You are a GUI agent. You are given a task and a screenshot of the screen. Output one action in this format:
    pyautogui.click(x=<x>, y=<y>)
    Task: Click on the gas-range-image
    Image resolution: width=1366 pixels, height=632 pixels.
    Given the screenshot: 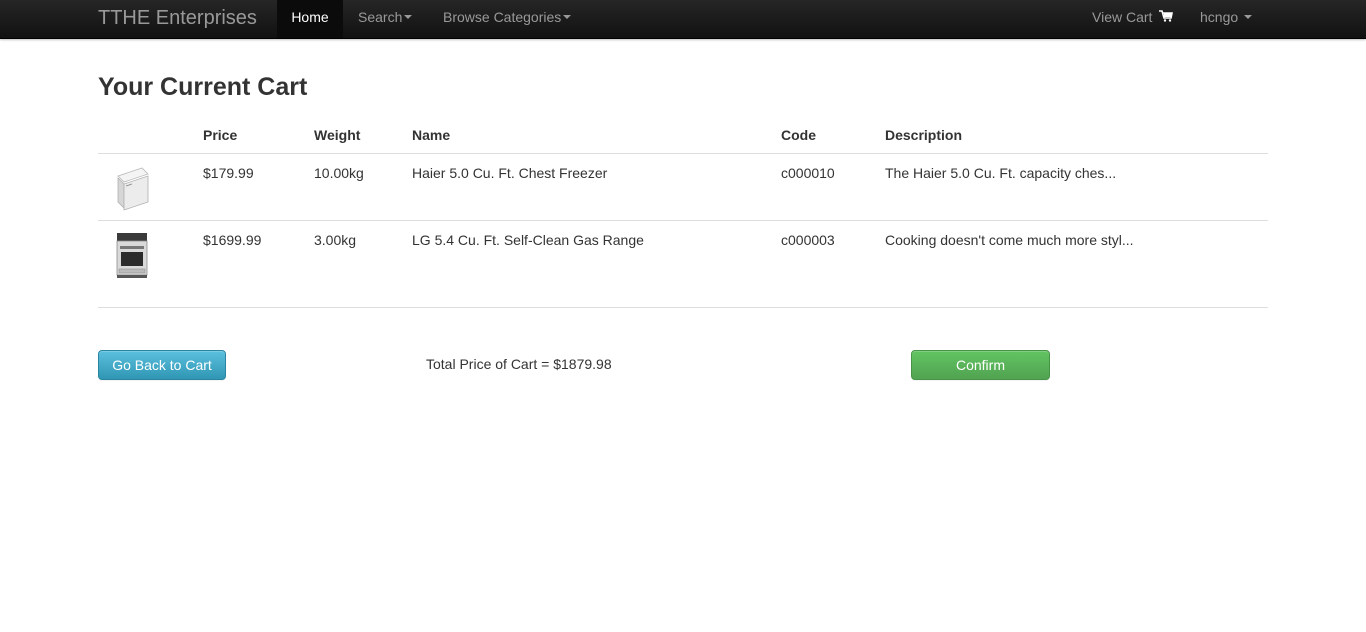 What is the action you would take?
    pyautogui.click(x=132, y=255)
    